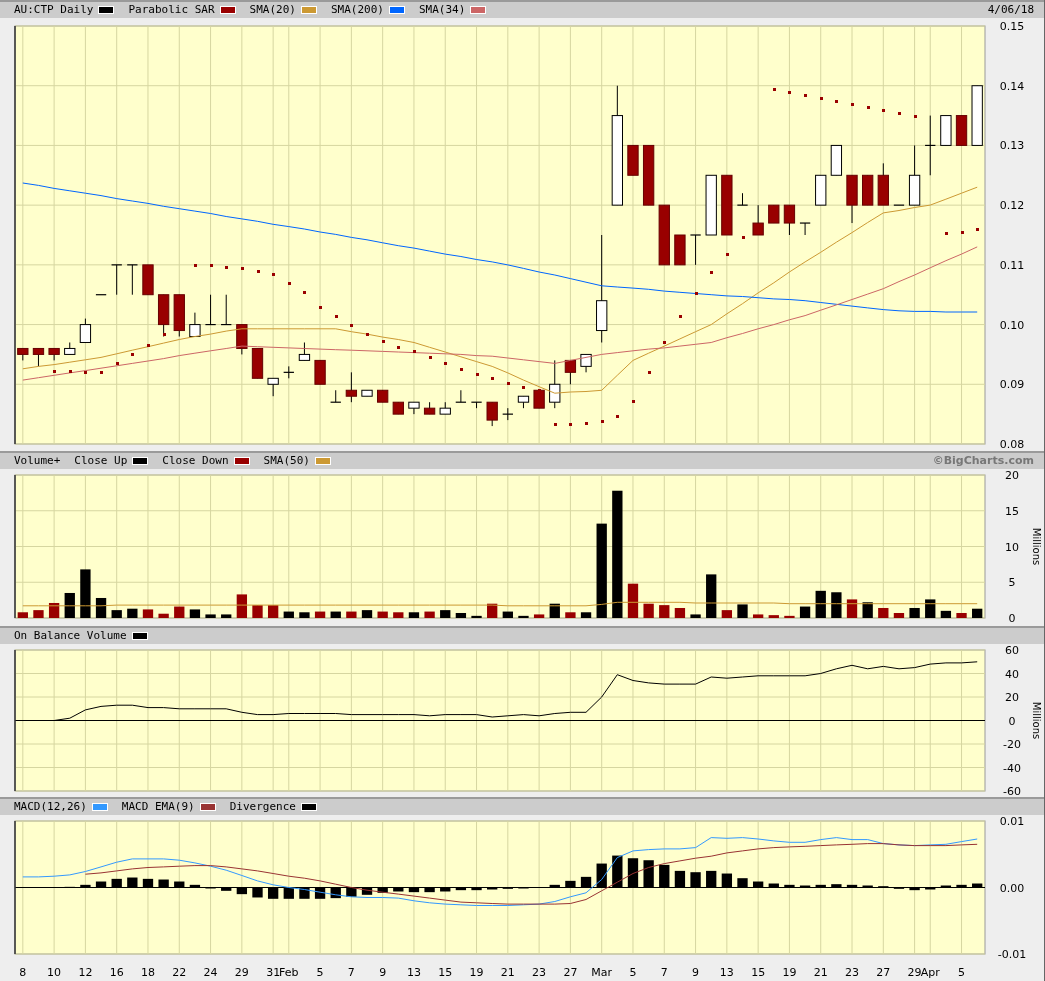 This screenshot has height=981, width=1045. Describe the element at coordinates (179, 972) in the screenshot. I see `axis-label: 22` at that location.